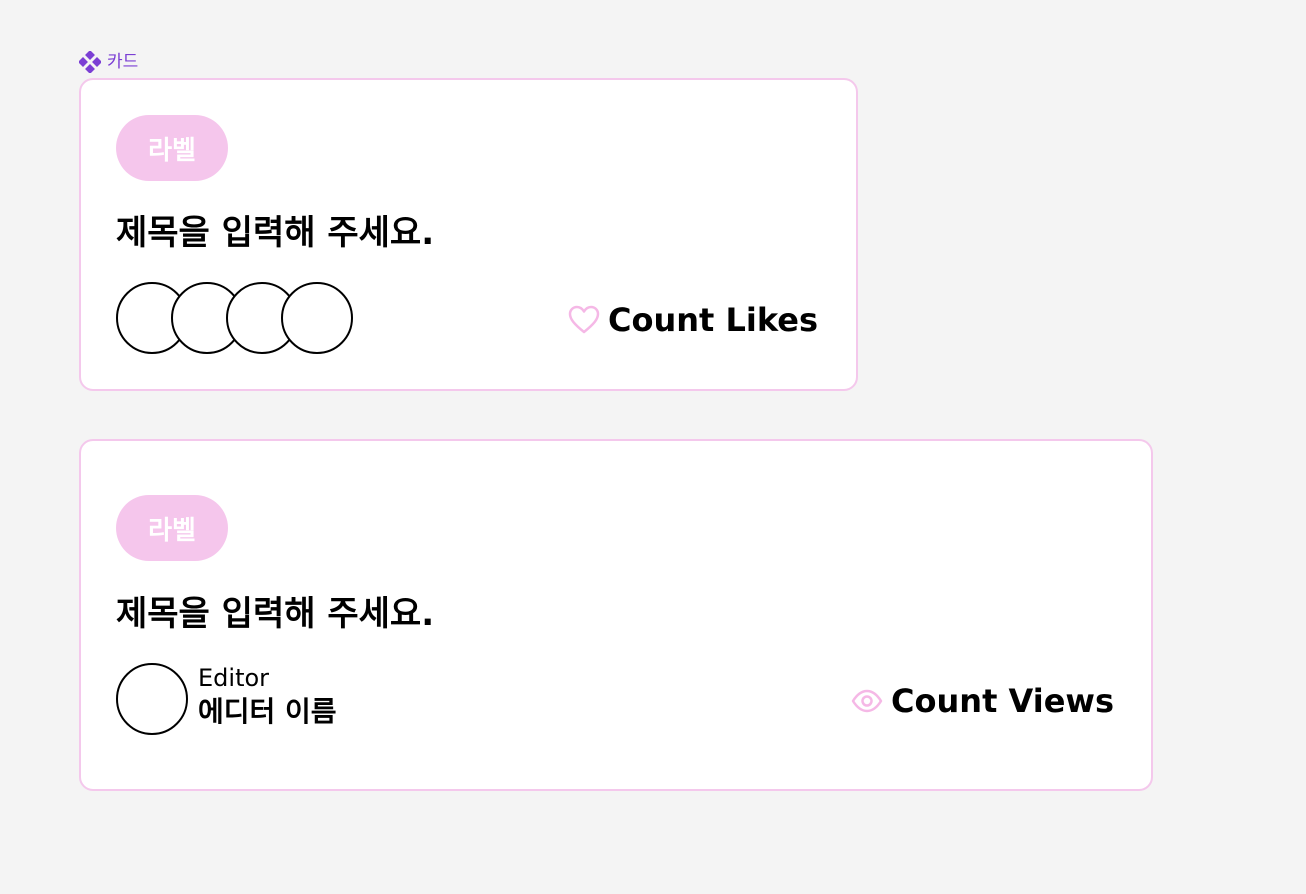  What do you see at coordinates (123, 62) in the screenshot?
I see `component-name: 카드` at bounding box center [123, 62].